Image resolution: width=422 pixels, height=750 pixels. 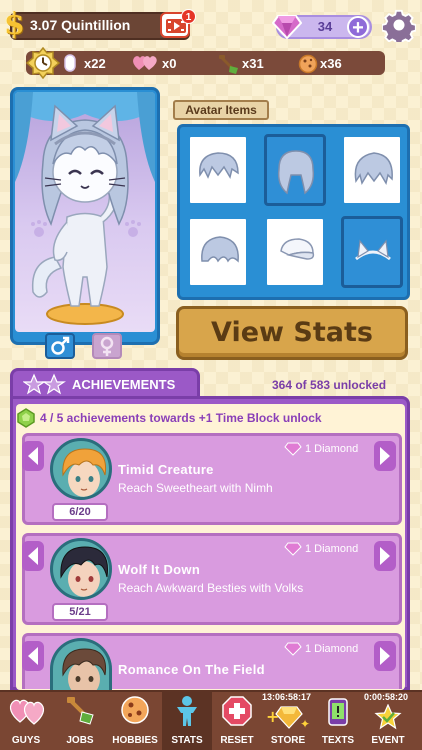 I want to click on nav-label: GUYS, so click(x=26, y=740).